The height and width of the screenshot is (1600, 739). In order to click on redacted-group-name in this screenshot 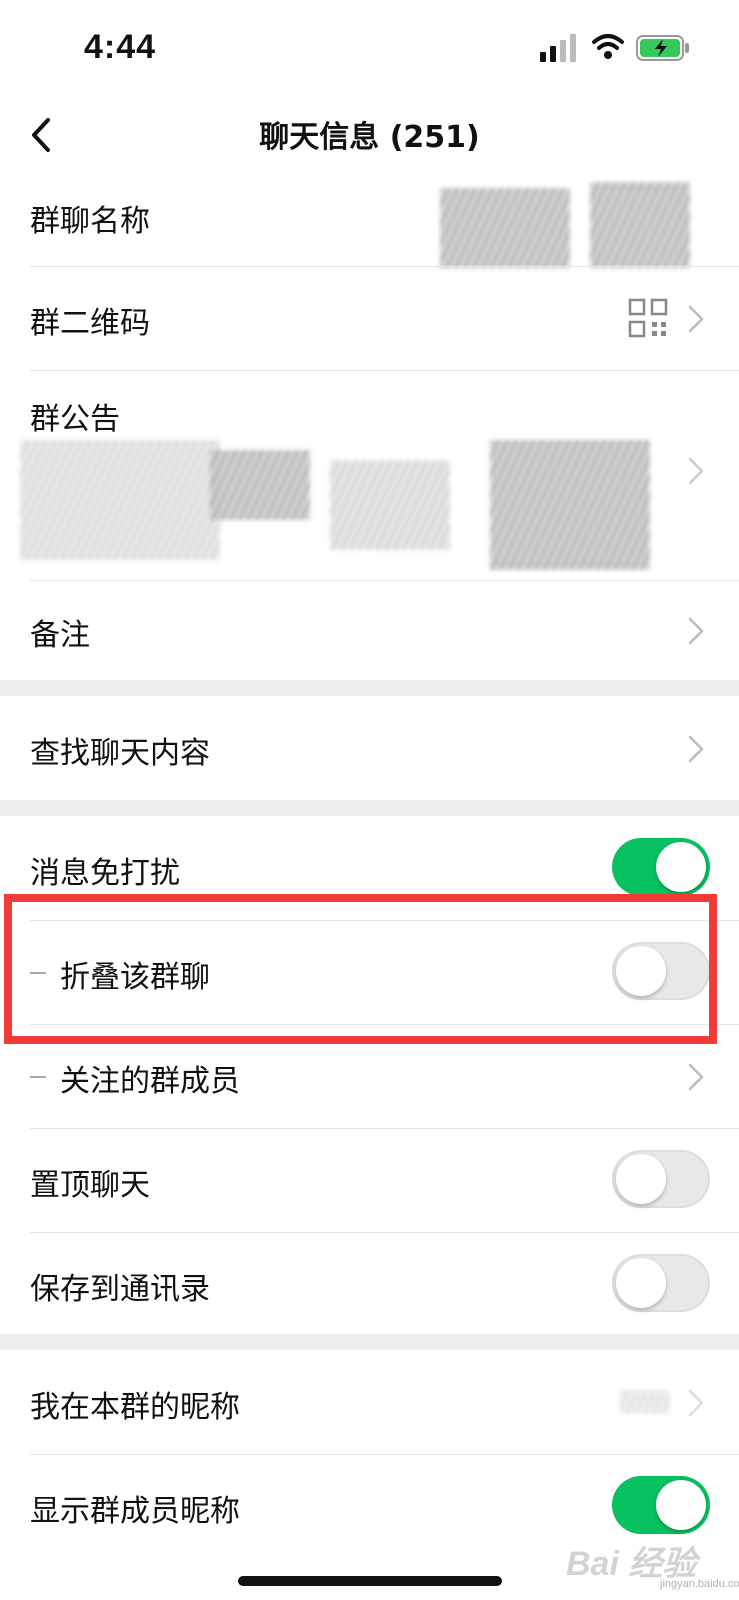, I will do `click(505, 228)`.